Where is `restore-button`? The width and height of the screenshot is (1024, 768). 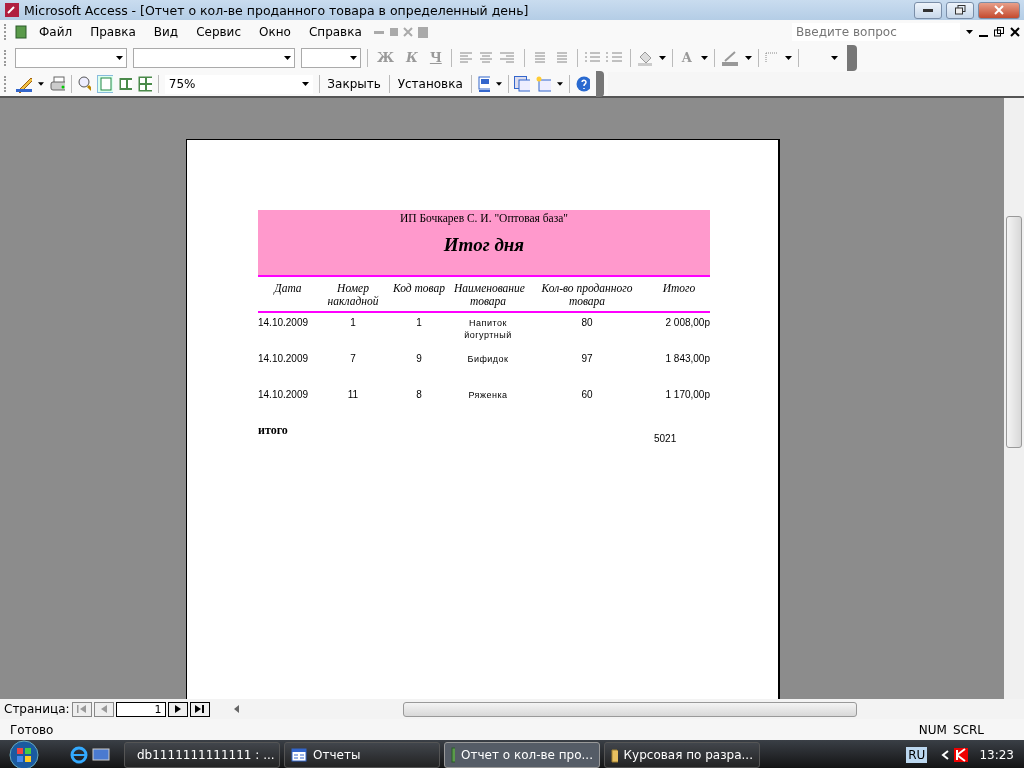
restore-button is located at coordinates (960, 10).